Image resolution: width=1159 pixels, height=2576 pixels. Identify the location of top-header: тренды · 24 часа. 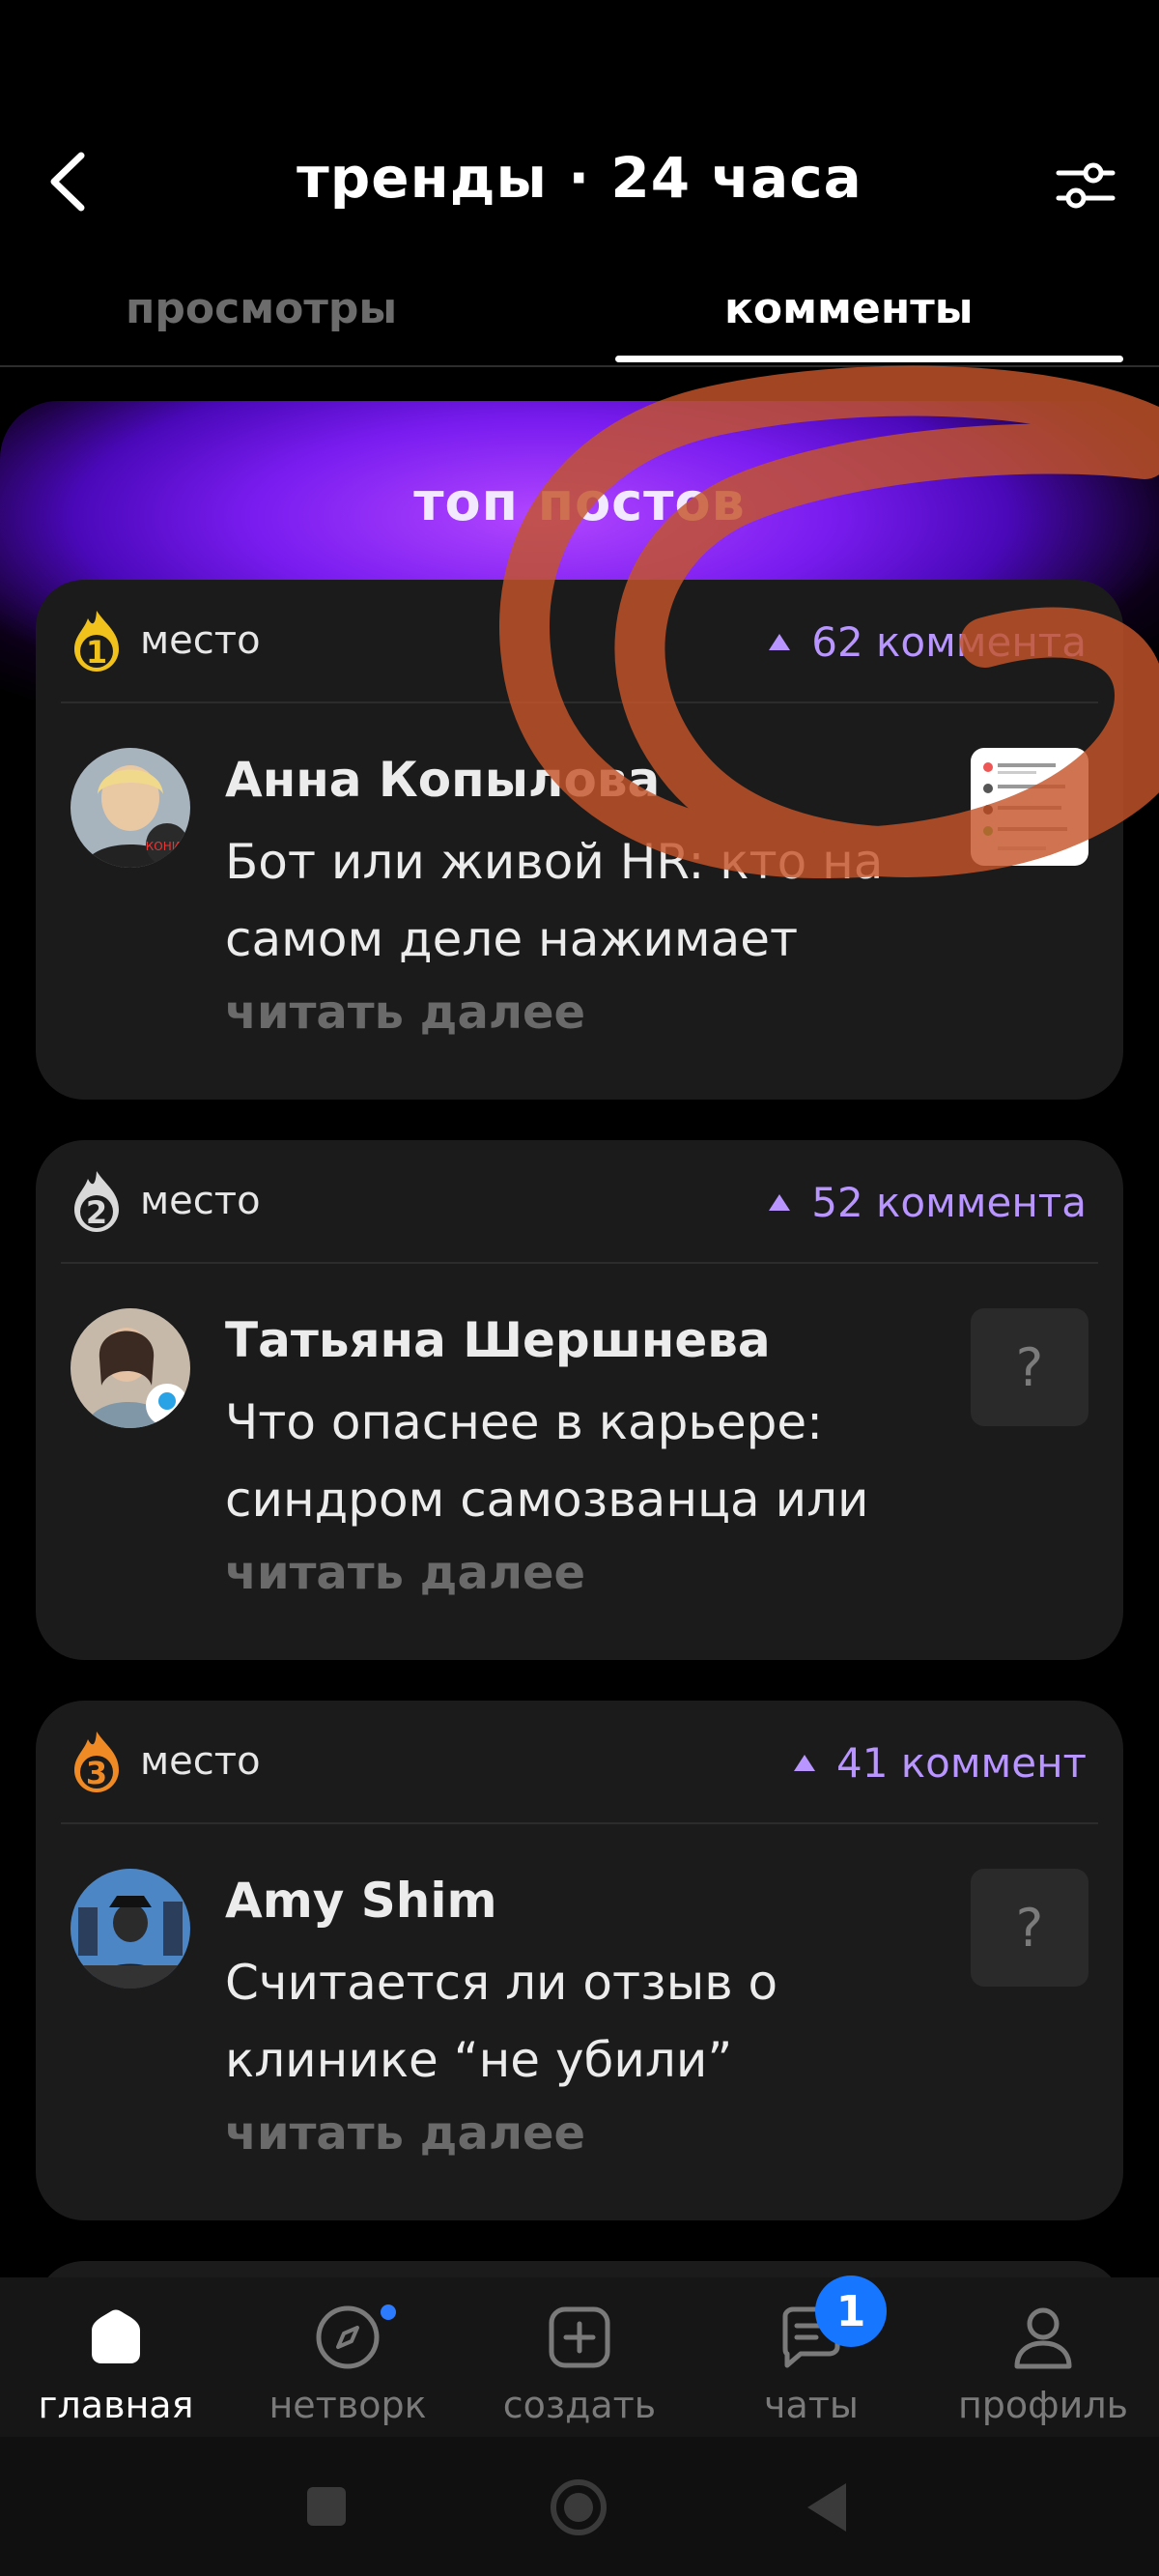
(579, 179).